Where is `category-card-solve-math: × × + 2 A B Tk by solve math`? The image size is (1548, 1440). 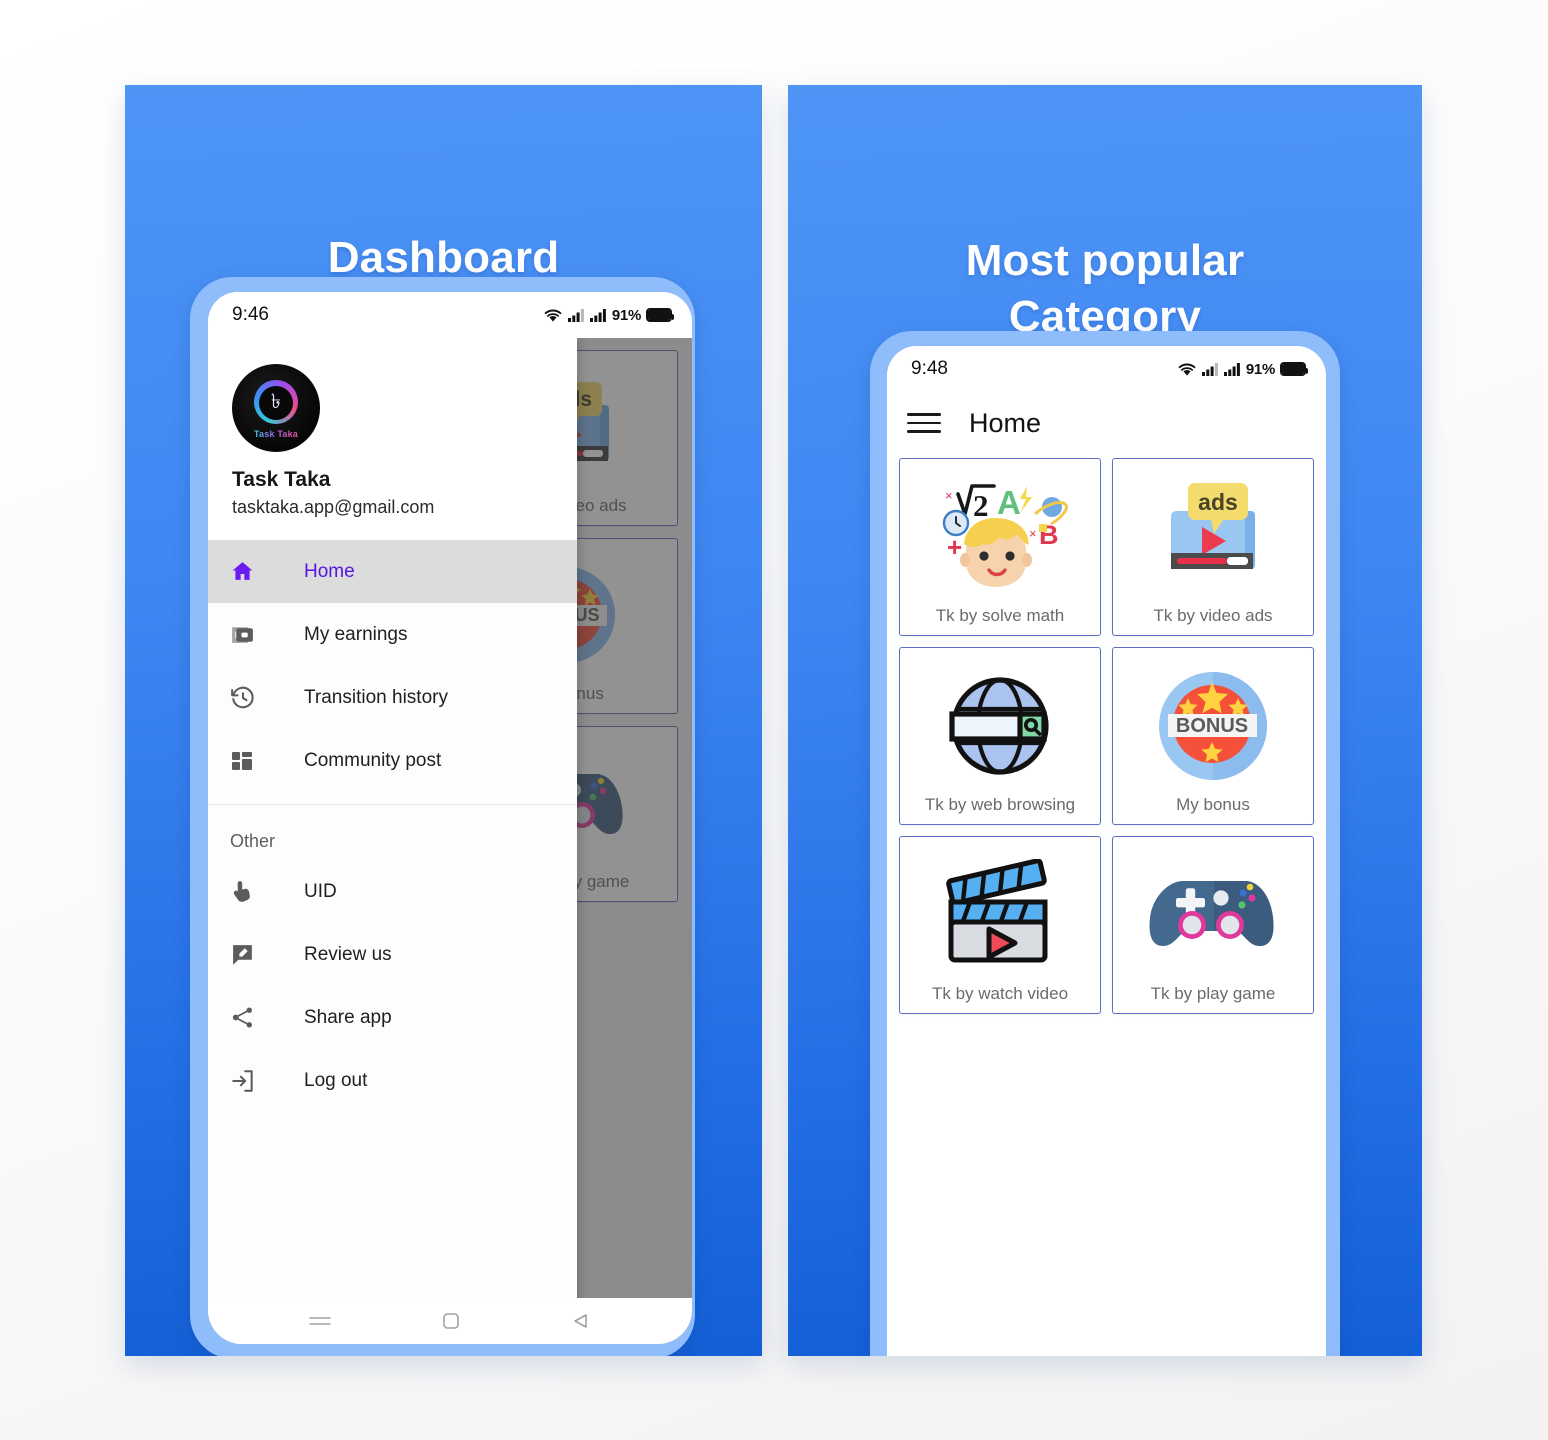
category-card-solve-math: × × + 2 A B Tk by solve math is located at coordinates (1000, 547).